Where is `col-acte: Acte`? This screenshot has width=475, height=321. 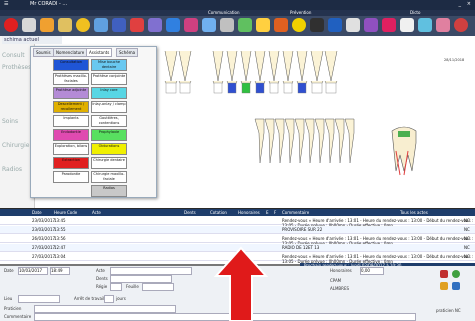 col-acte: Acte is located at coordinates (96, 212).